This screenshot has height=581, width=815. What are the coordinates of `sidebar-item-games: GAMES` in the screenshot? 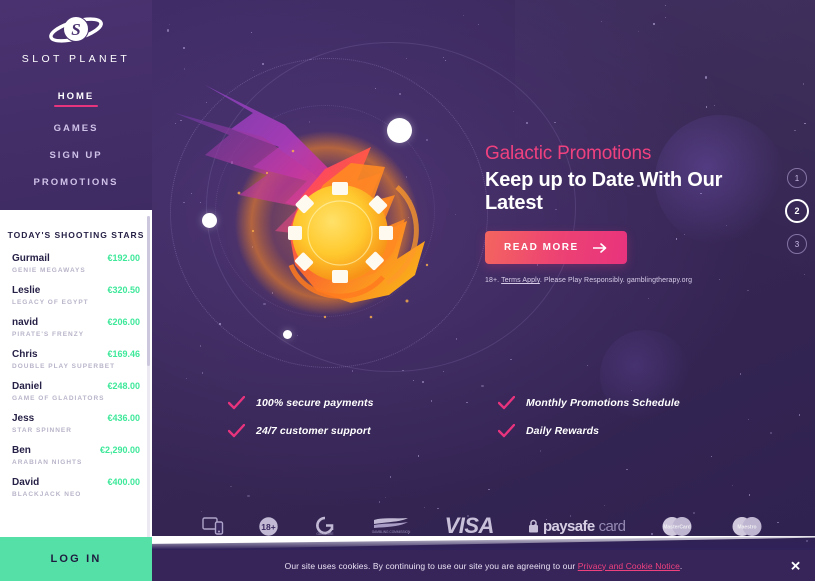 It's located at (76, 128).